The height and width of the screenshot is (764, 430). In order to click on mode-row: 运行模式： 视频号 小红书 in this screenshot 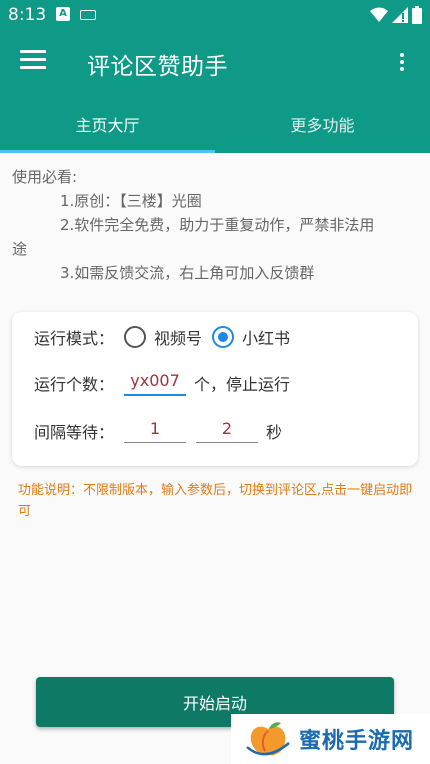, I will do `click(162, 337)`.